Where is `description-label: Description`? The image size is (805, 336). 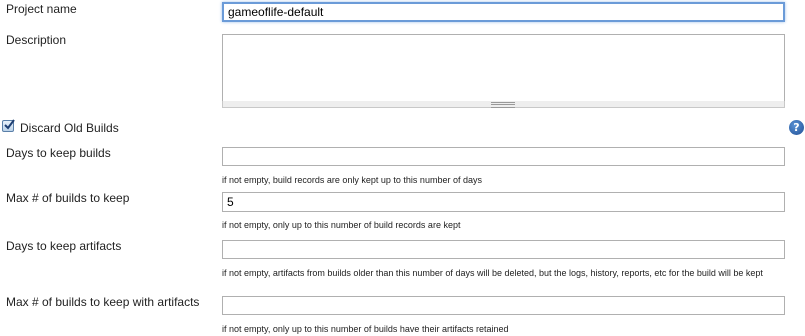
description-label: Description is located at coordinates (36, 40).